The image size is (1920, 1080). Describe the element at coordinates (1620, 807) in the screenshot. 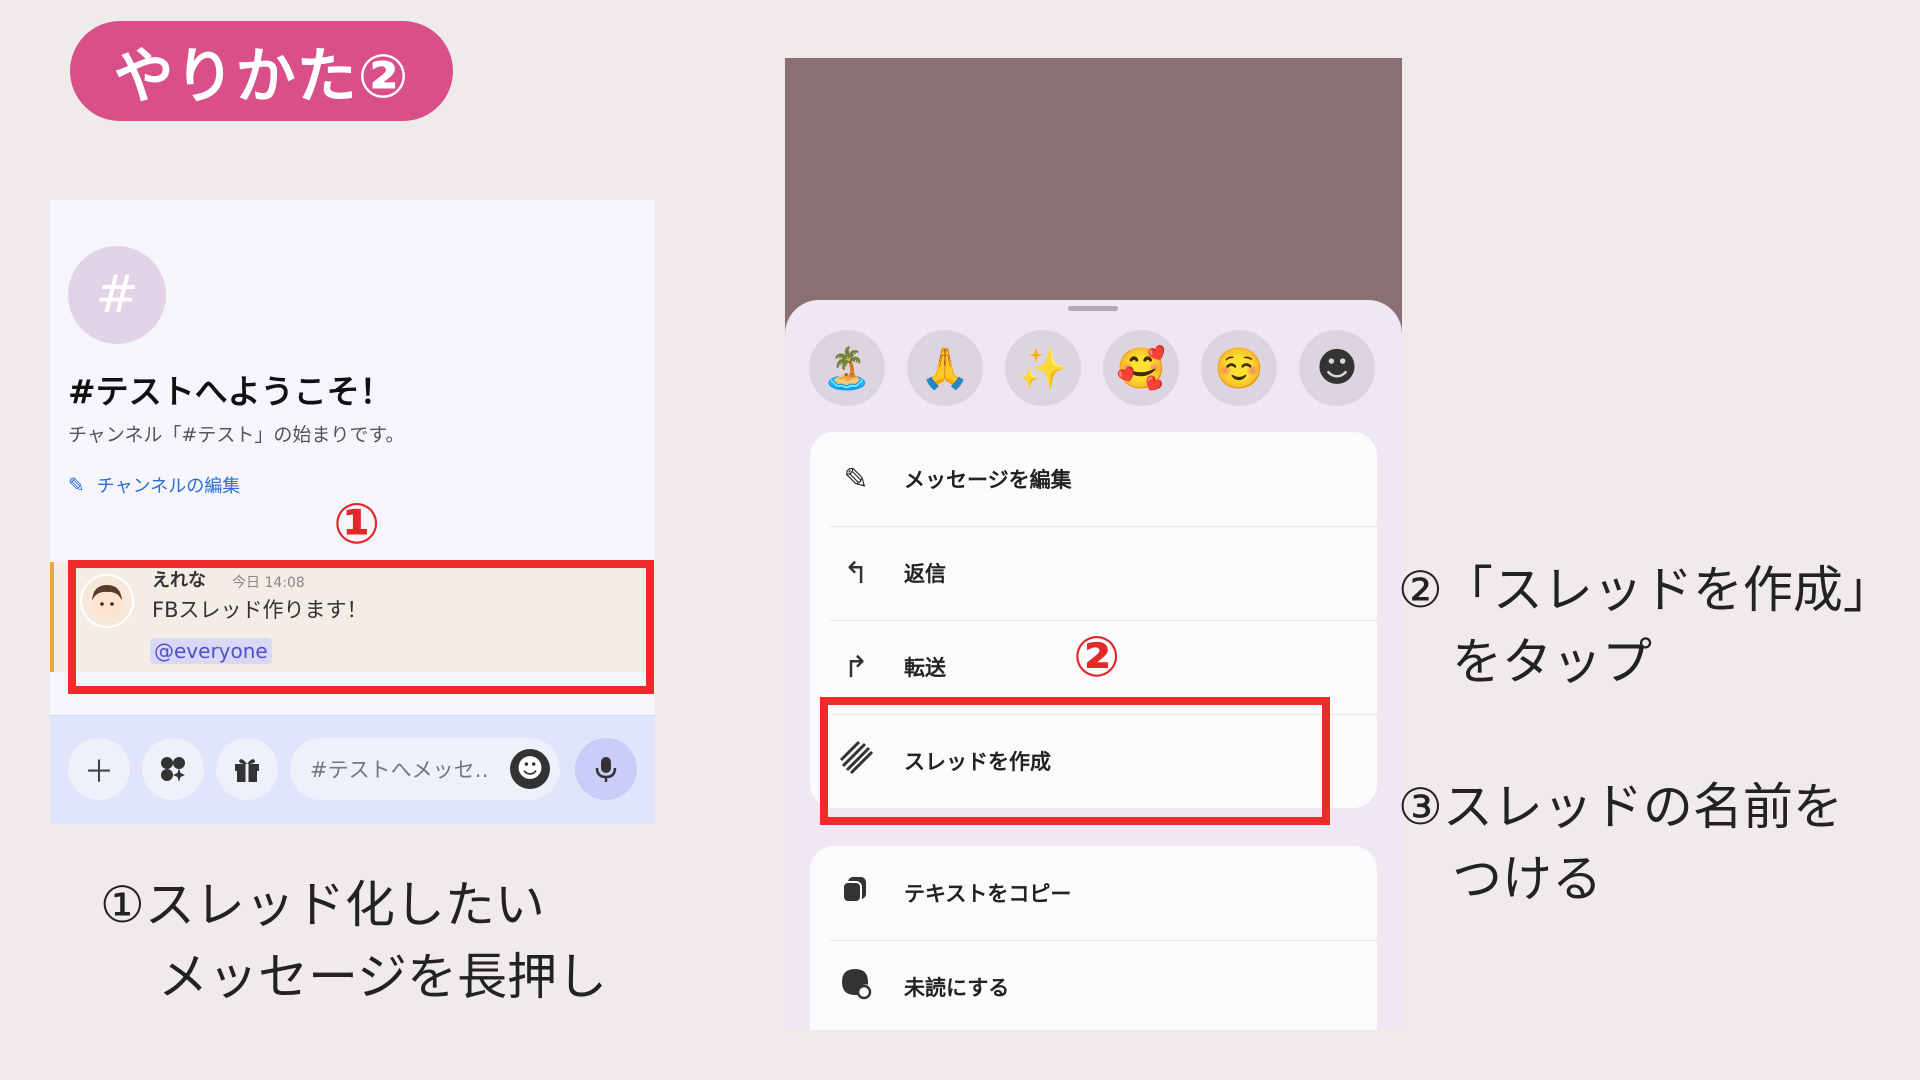

I see `instruction-step3-line1: ③スレッドの名前を` at that location.